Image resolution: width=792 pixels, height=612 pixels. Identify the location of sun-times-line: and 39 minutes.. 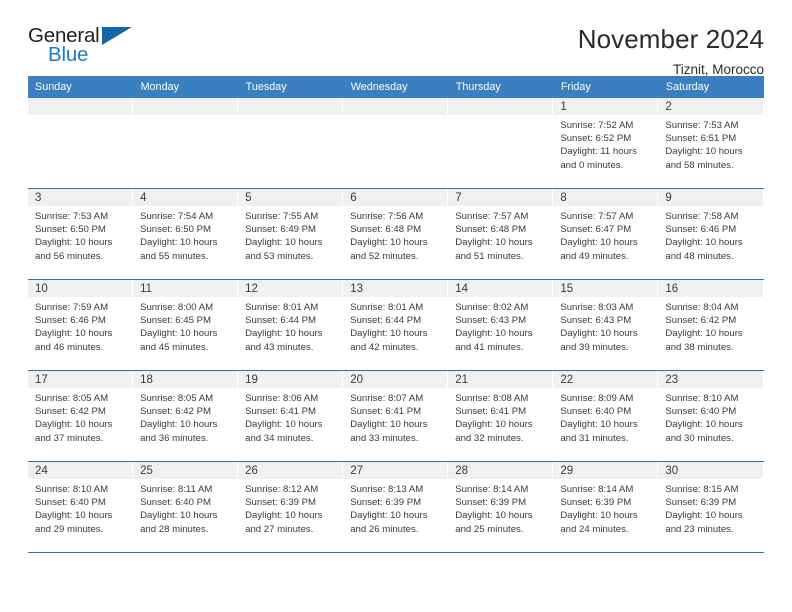
(594, 347).